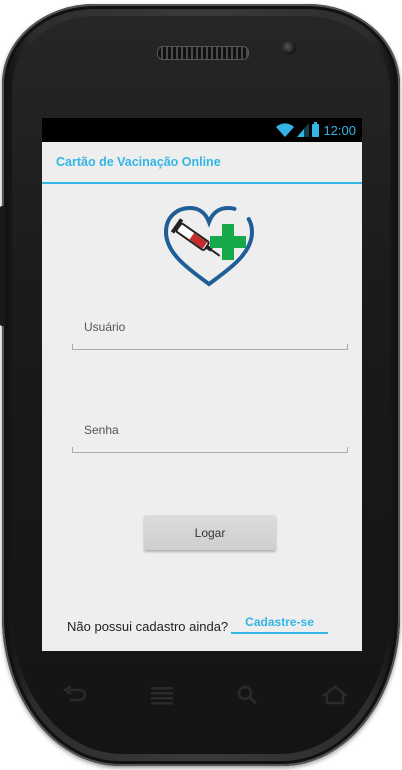 The height and width of the screenshot is (770, 402). I want to click on signup-row: Não possui cadastro ainda? Cadastre-se, so click(197, 624).